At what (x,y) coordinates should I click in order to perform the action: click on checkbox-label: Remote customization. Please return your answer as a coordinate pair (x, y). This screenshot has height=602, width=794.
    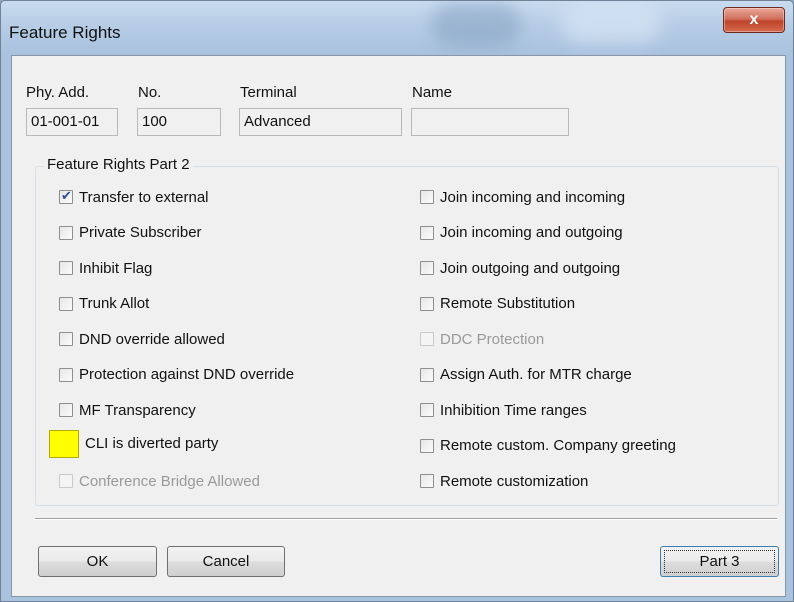
    Looking at the image, I should click on (514, 481).